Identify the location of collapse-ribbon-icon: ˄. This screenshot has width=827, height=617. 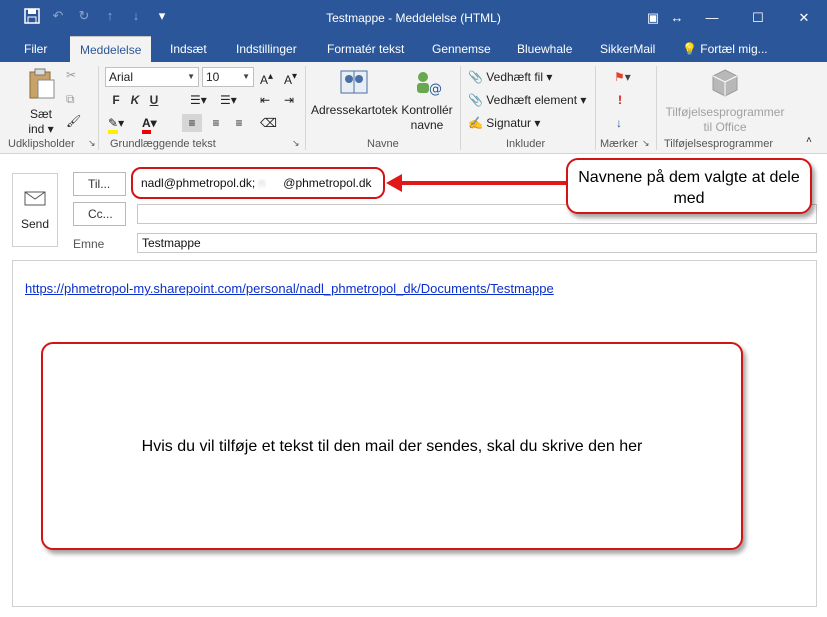
(809, 141).